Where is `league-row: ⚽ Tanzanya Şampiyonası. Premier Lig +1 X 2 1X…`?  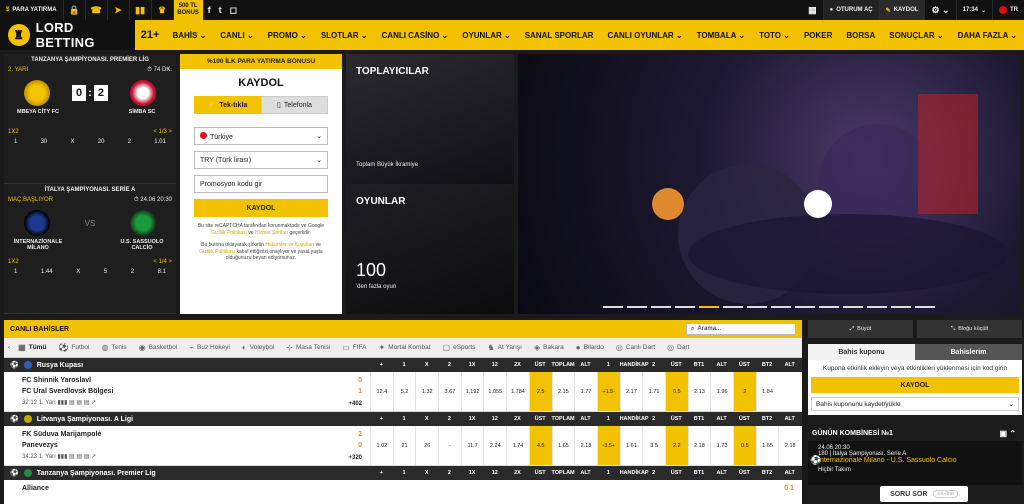
league-row: ⚽ Tanzanya Şampiyonası. Premier Lig +1 X 2 1X… is located at coordinates (403, 473).